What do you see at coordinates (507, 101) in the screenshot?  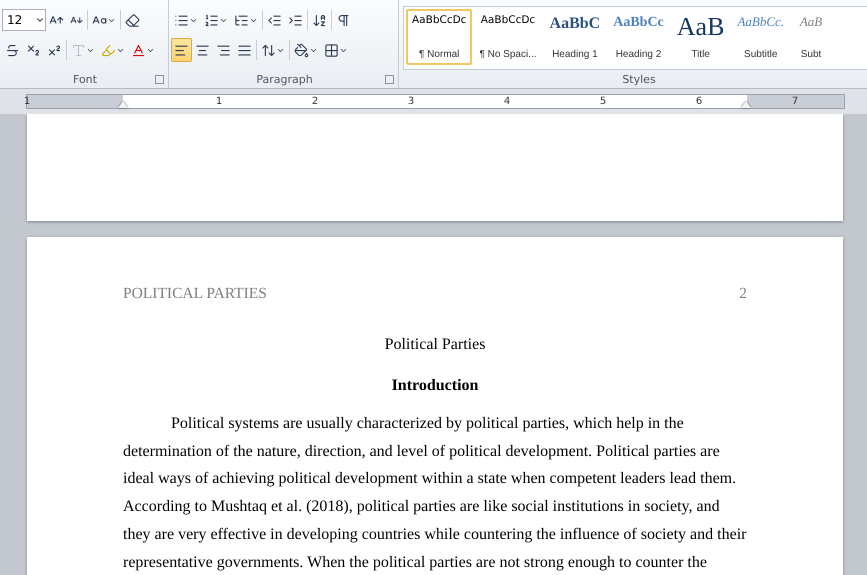 I see `ruler-number: 4` at bounding box center [507, 101].